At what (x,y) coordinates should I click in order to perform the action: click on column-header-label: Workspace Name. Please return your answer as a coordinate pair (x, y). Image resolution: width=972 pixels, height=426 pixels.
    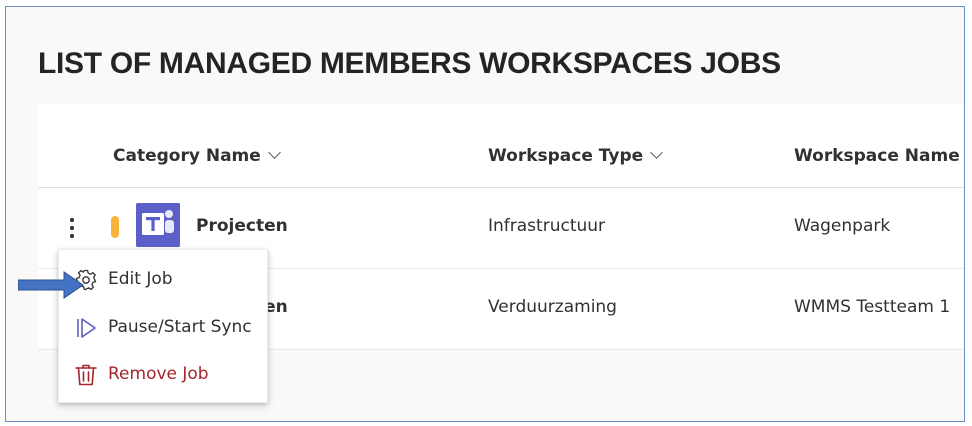
    Looking at the image, I should click on (877, 156).